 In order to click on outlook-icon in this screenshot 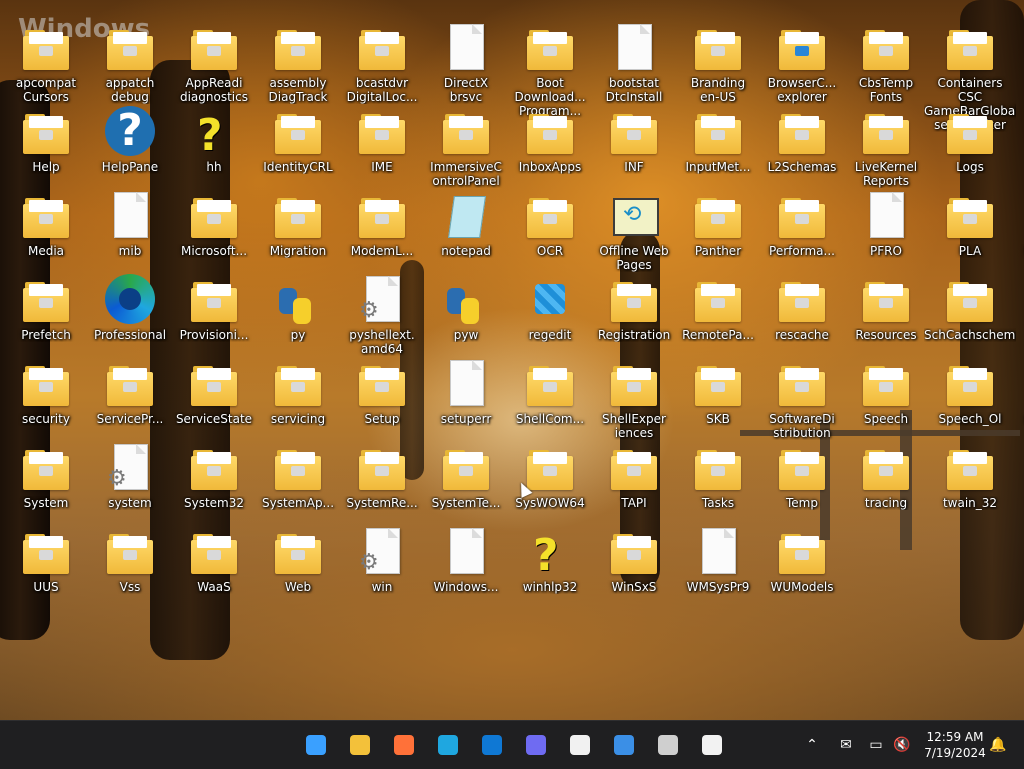, I will do `click(492, 745)`.